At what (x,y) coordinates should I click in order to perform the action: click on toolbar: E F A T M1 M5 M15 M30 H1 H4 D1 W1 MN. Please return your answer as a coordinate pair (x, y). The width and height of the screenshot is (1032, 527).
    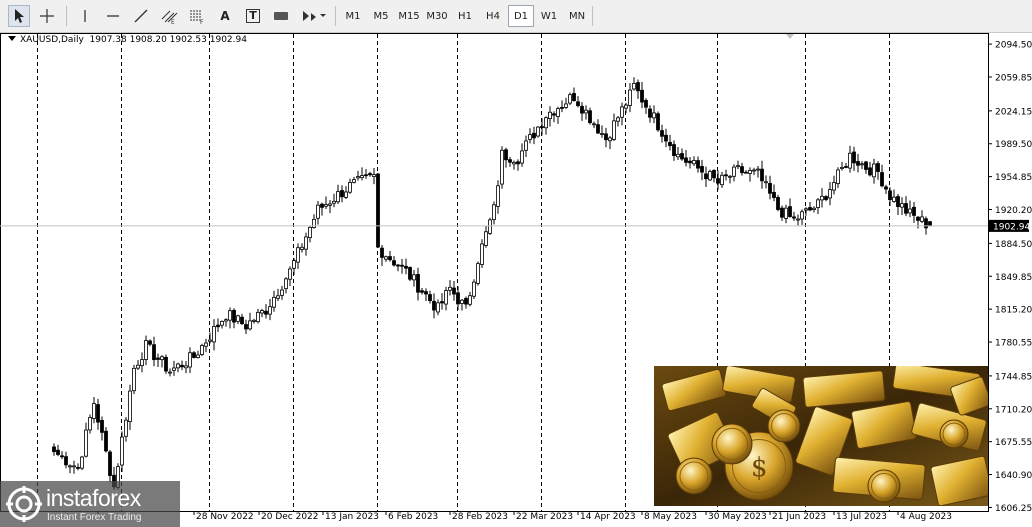
    Looking at the image, I should click on (516, 16).